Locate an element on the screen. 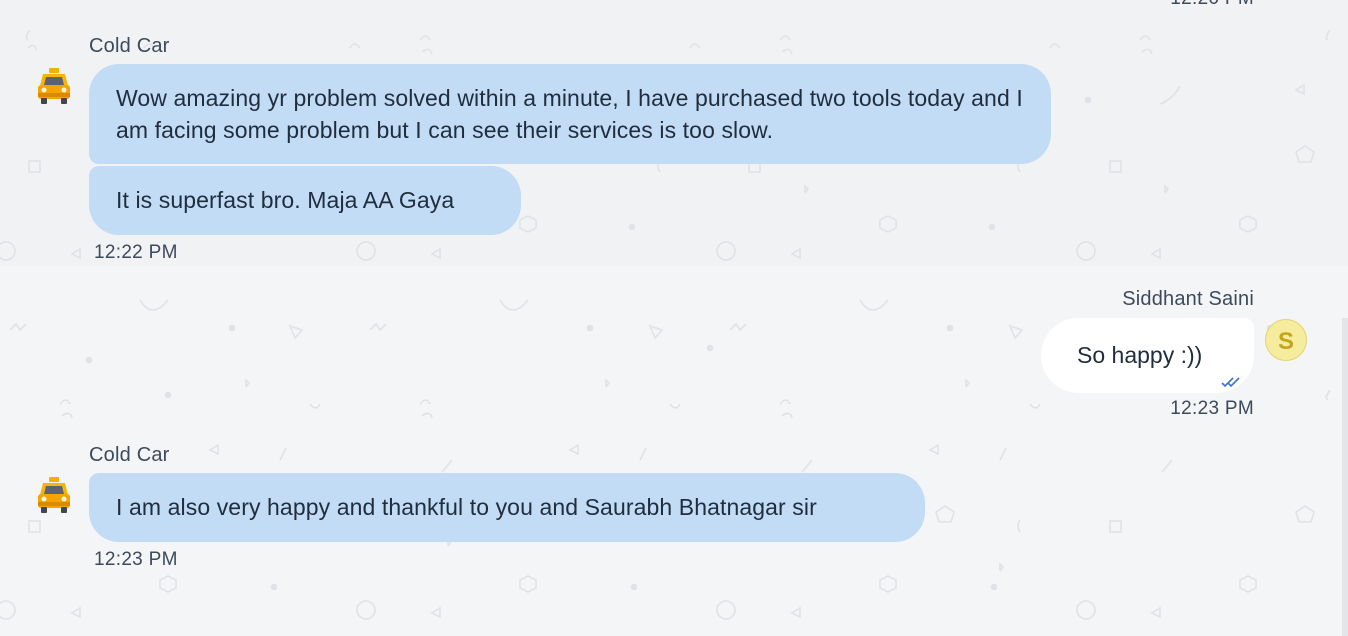 This screenshot has height=636, width=1348. message-time: 12:20 PM is located at coordinates (1212, 5).